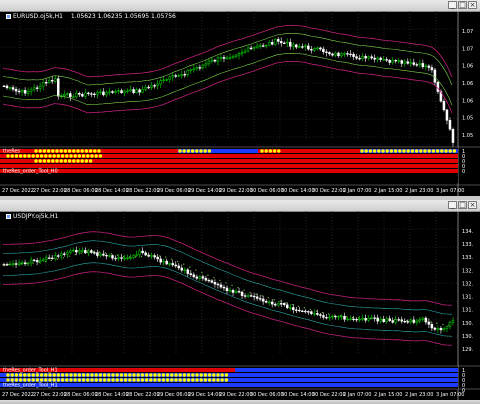 The image size is (480, 404). Describe the element at coordinates (240, 402) in the screenshot. I see `next-window-titlebar` at that location.